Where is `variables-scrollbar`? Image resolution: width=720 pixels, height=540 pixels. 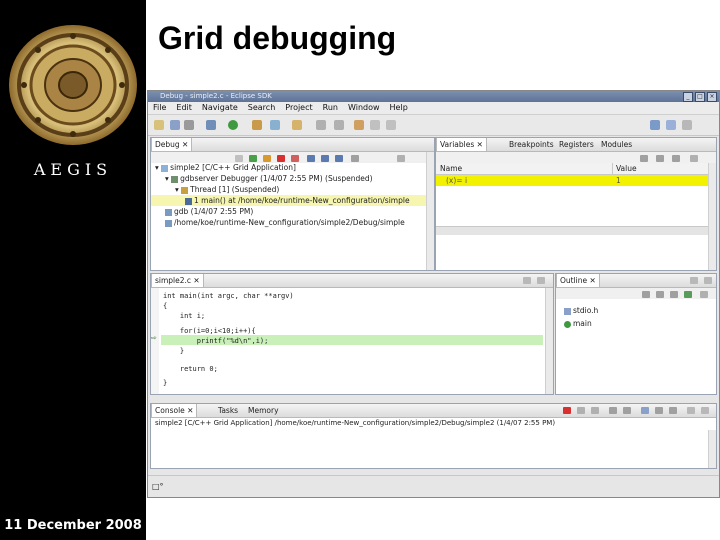
variables-scrollbar is located at coordinates (712, 216).